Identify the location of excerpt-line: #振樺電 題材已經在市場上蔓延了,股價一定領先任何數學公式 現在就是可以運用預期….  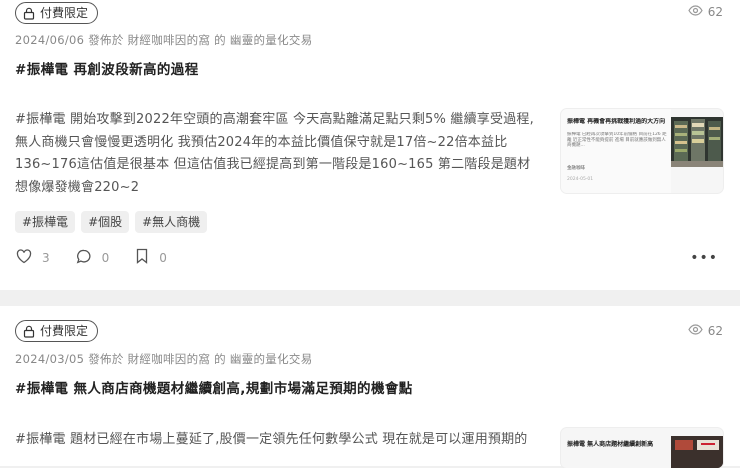
(271, 439).